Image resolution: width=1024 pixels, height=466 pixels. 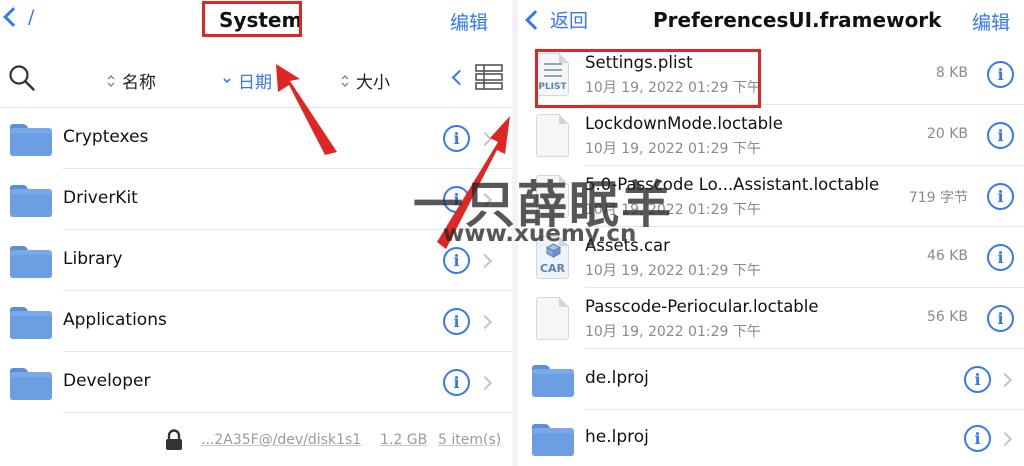 I want to click on sort-by-date-button: 日期, so click(x=247, y=80).